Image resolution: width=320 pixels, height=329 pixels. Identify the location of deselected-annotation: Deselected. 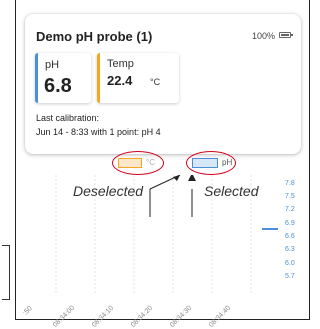
(108, 191).